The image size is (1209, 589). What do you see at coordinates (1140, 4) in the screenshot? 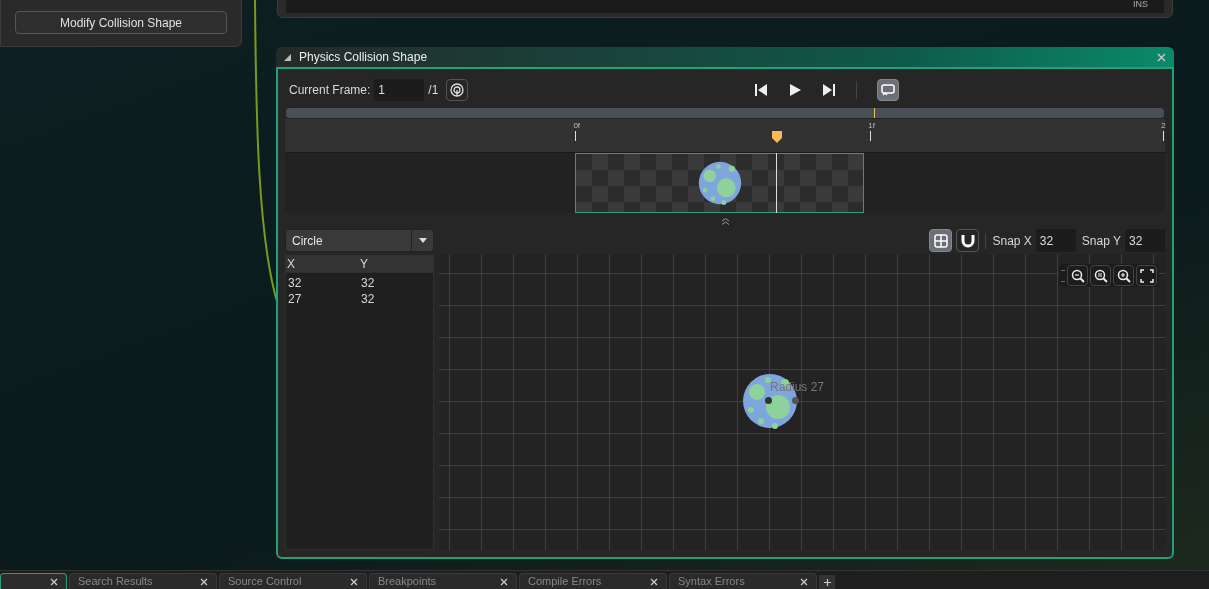
I see `insert-mode-text: INS` at bounding box center [1140, 4].